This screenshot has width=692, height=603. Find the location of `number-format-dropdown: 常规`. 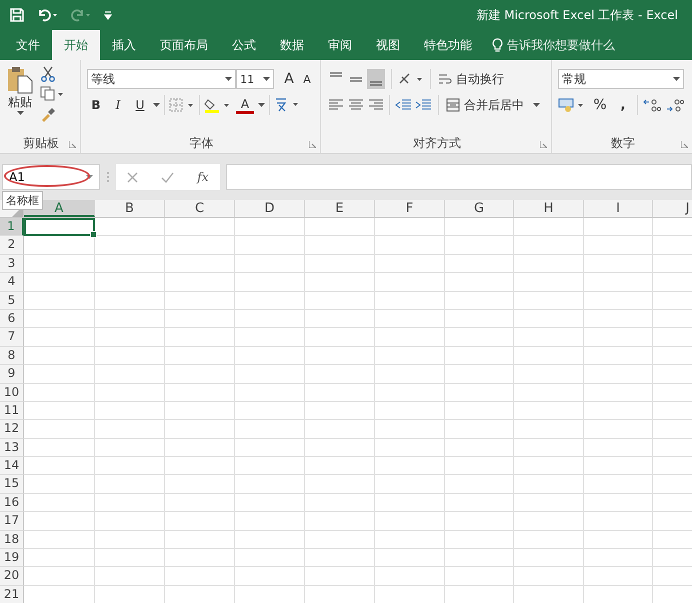

number-format-dropdown: 常规 is located at coordinates (621, 79).